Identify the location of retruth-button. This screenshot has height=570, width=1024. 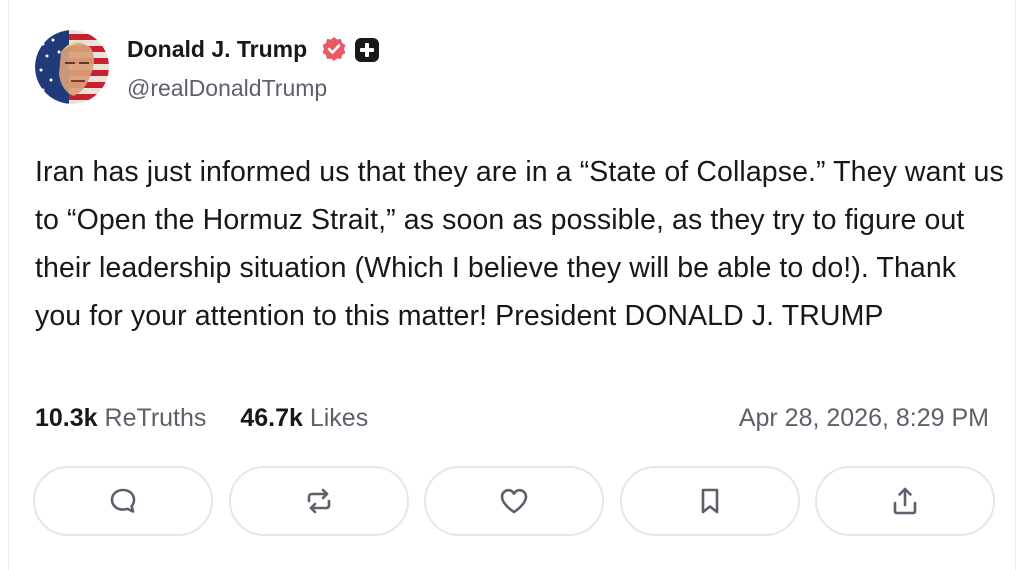
(318, 501).